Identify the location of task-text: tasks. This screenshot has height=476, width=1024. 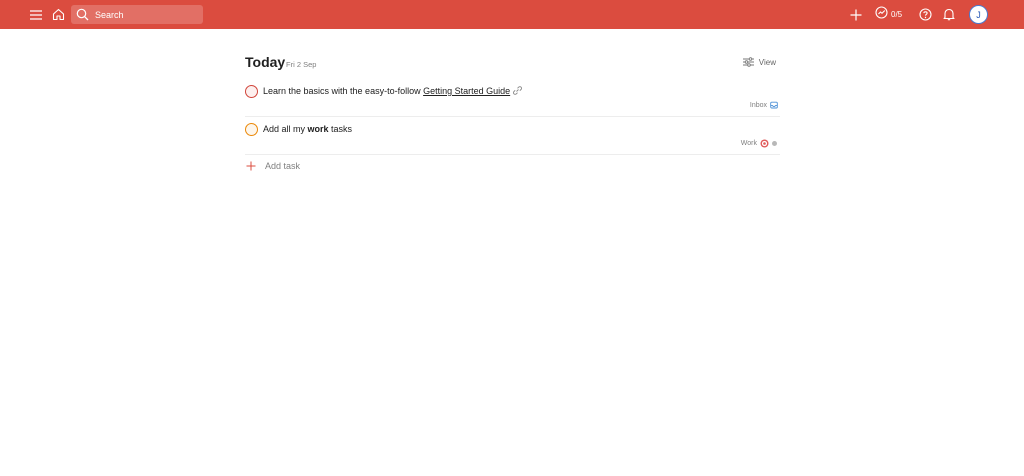
(340, 129).